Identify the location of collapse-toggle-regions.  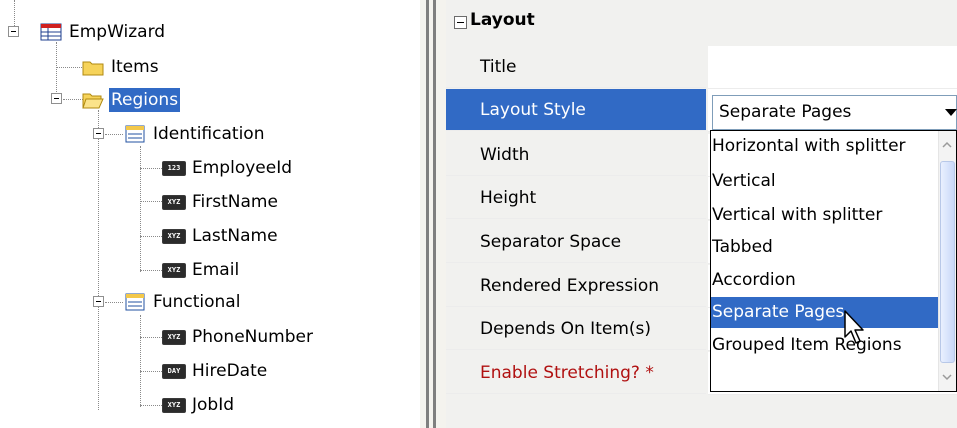
(56, 98).